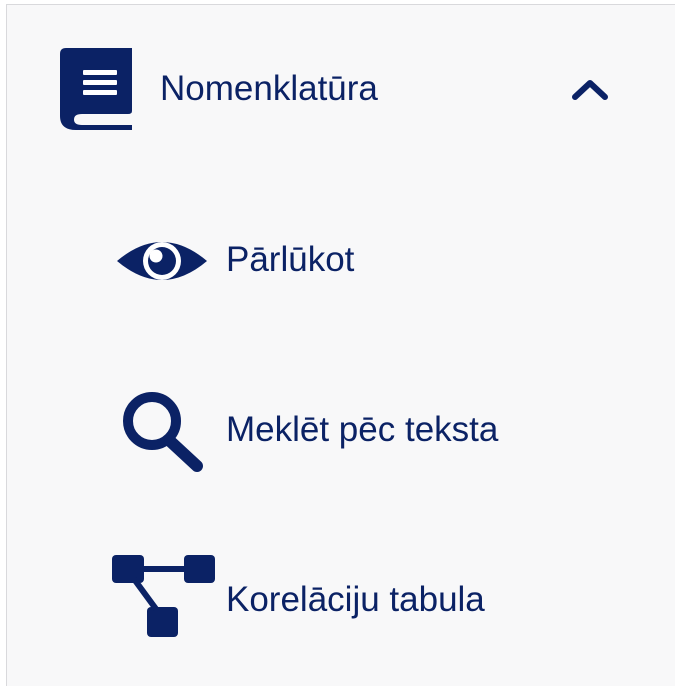  I want to click on search-icon, so click(163, 432).